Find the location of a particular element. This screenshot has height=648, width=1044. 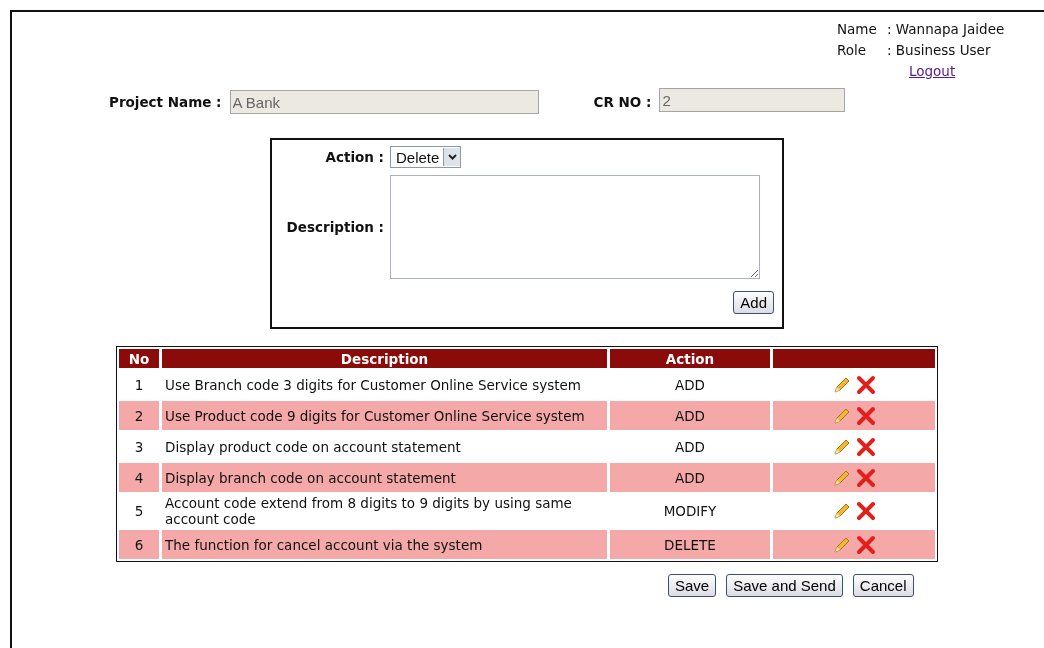

pencil-icon is located at coordinates (841, 511).